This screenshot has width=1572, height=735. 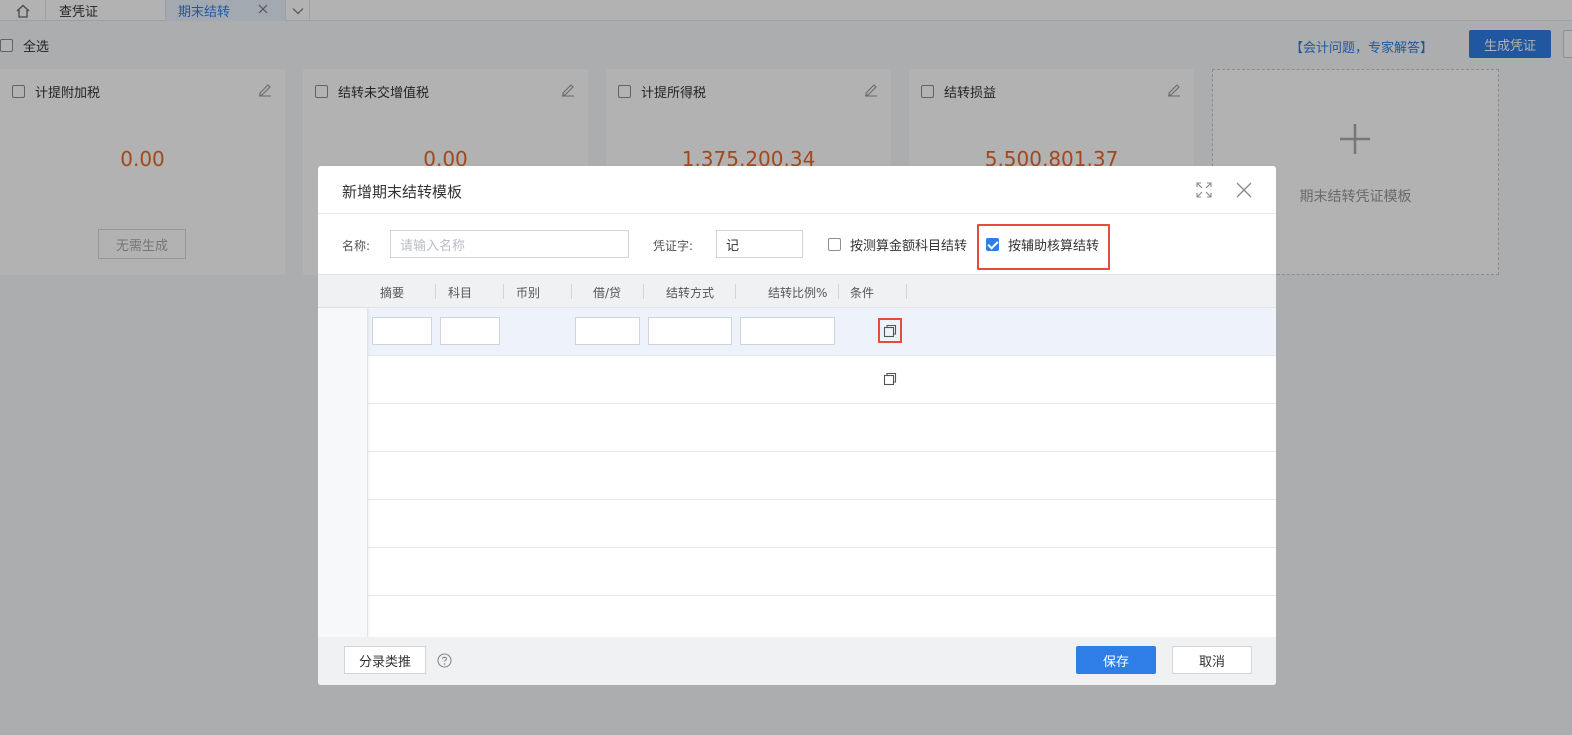 I want to click on column-header: 科目, so click(x=460, y=293).